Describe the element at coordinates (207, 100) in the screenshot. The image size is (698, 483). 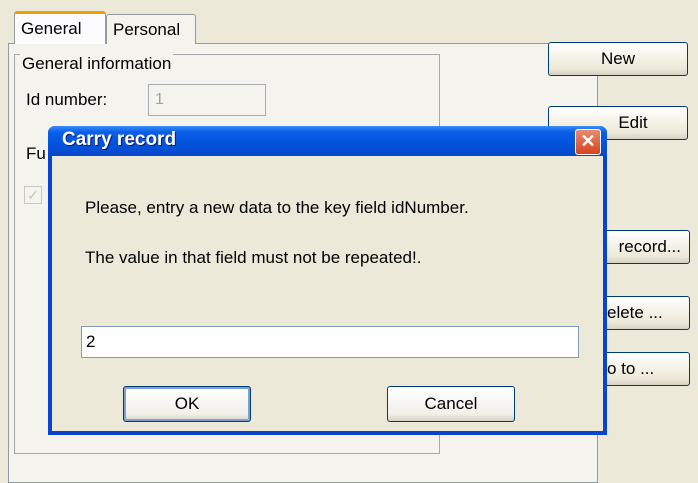
I see `id-number-field: 1` at that location.